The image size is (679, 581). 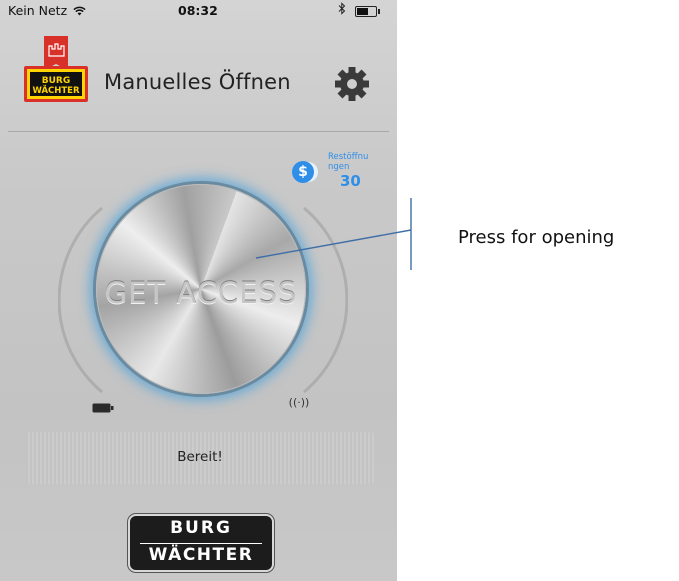 I want to click on coin-icon: $, so click(x=303, y=172).